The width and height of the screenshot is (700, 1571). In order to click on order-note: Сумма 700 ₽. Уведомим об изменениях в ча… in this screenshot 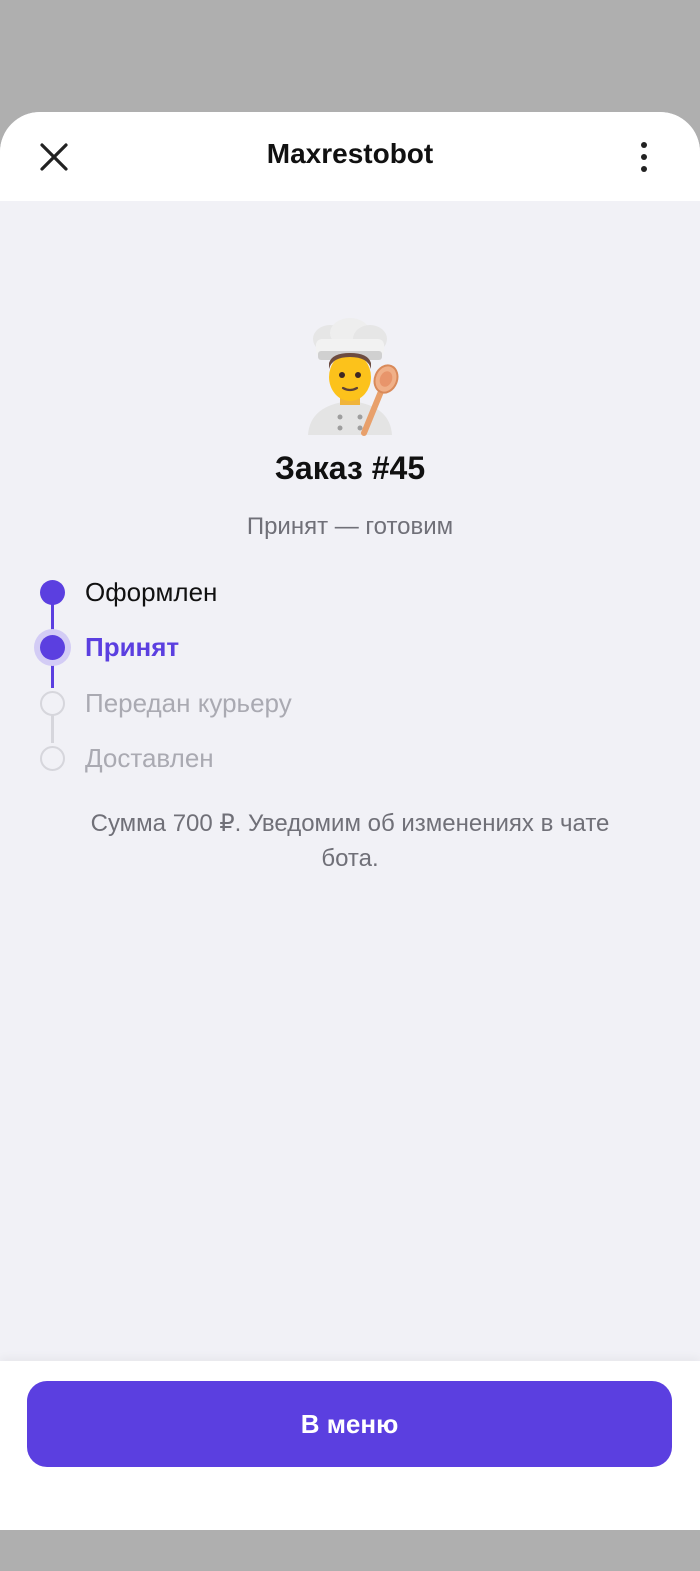, I will do `click(350, 841)`.